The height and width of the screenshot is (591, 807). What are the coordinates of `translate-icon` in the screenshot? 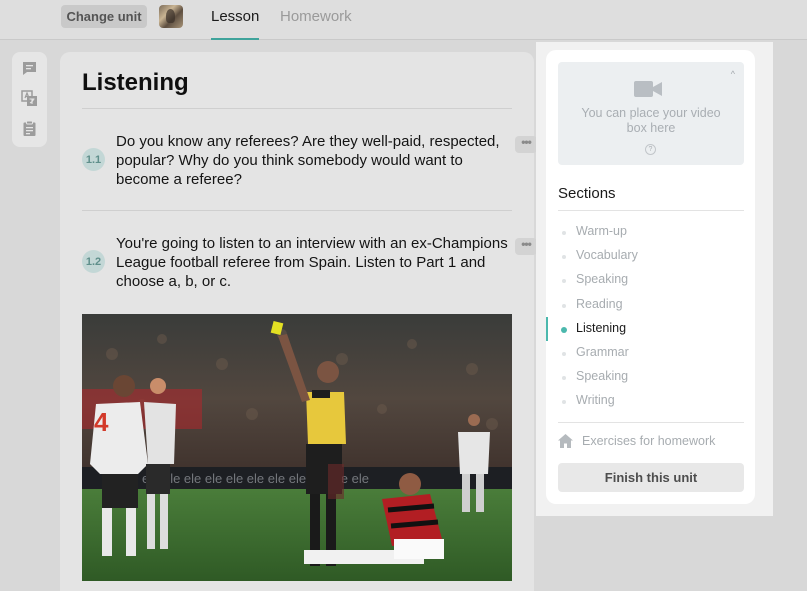 It's located at (29, 98).